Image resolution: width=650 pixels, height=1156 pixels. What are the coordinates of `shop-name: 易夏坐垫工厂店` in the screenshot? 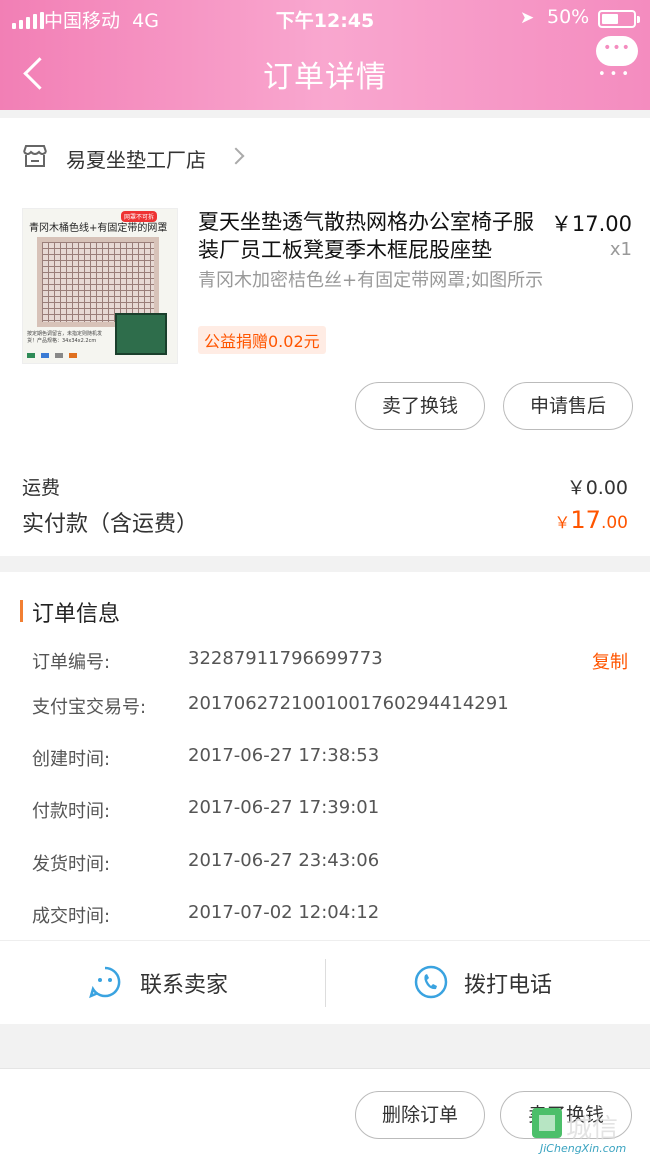 It's located at (136, 160).